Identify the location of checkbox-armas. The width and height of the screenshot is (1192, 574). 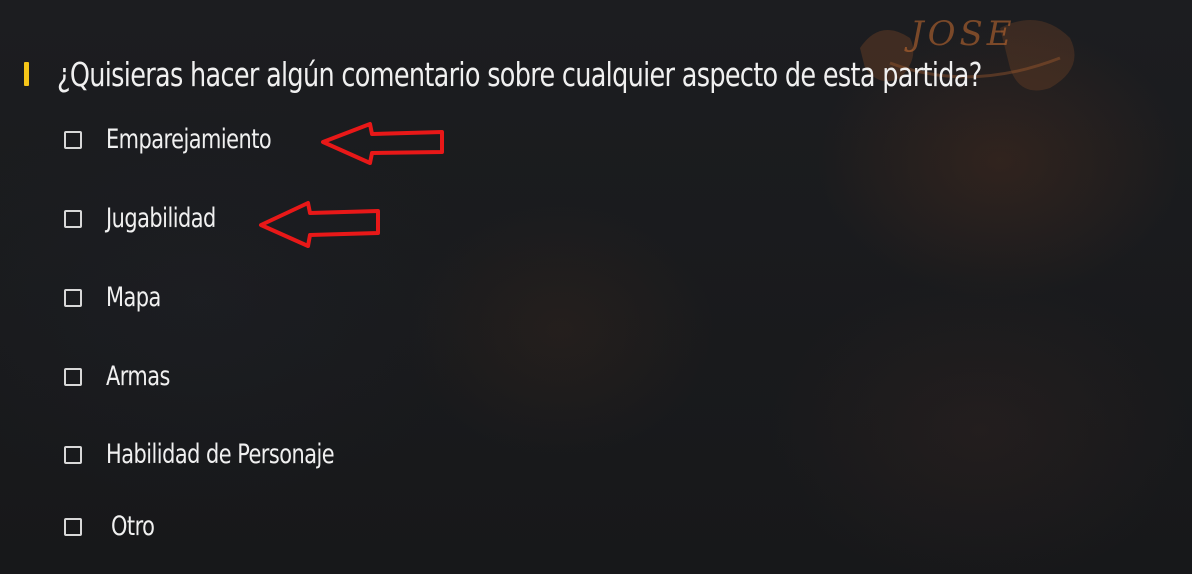
(73, 376).